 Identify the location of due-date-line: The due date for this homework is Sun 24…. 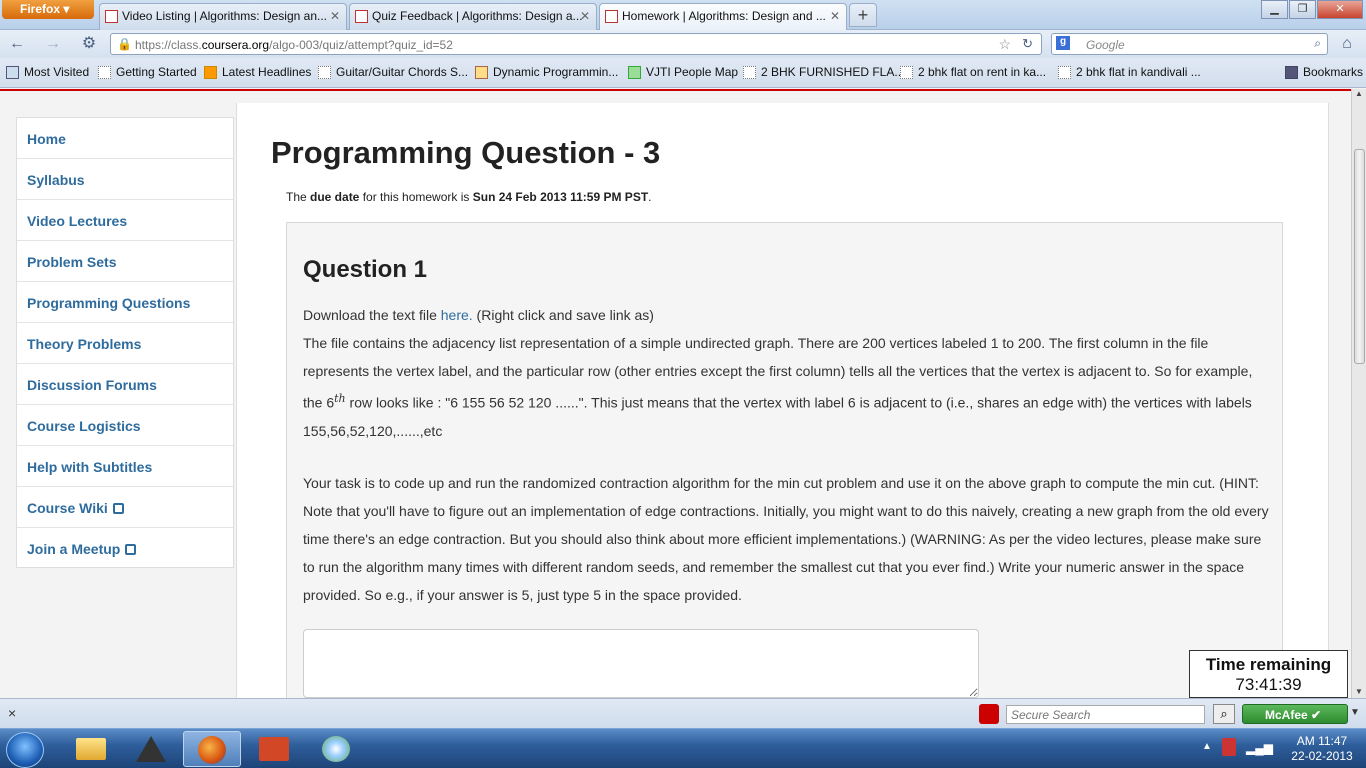
(469, 197).